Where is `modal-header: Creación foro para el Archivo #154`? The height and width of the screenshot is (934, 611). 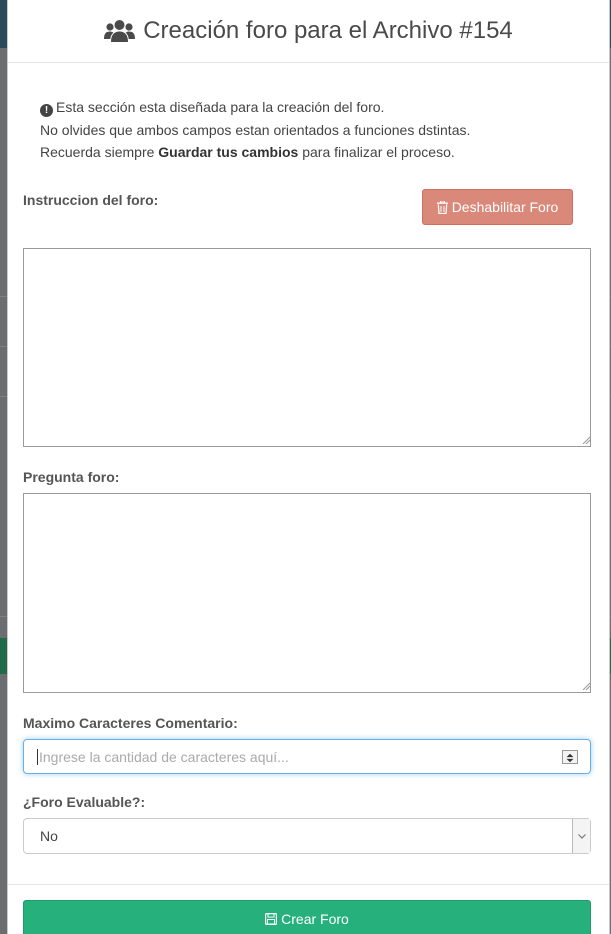
modal-header: Creación foro para el Archivo #154 is located at coordinates (308, 31).